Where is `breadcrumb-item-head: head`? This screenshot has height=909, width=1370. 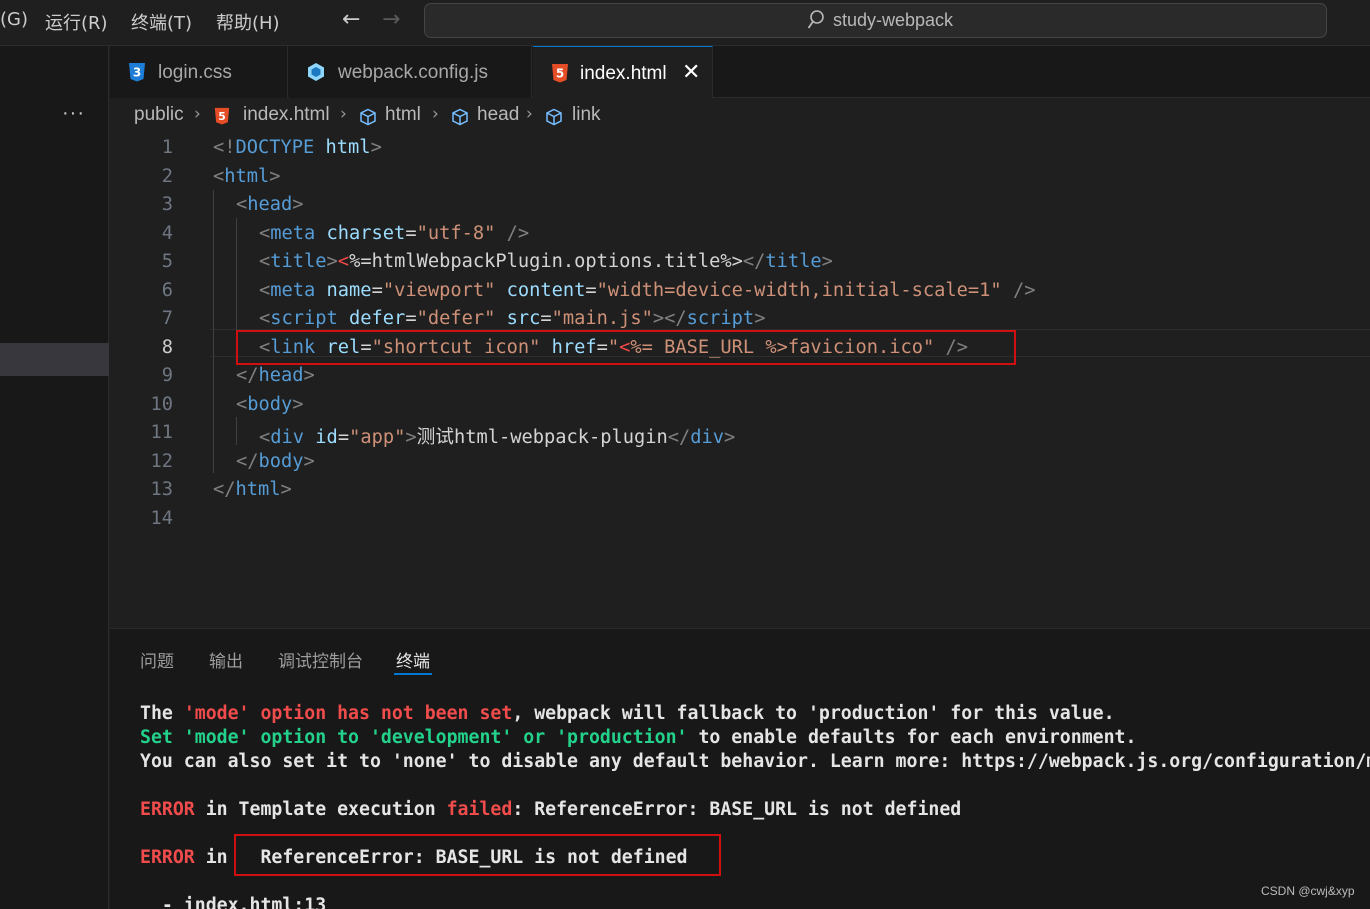 breadcrumb-item-head: head is located at coordinates (498, 115).